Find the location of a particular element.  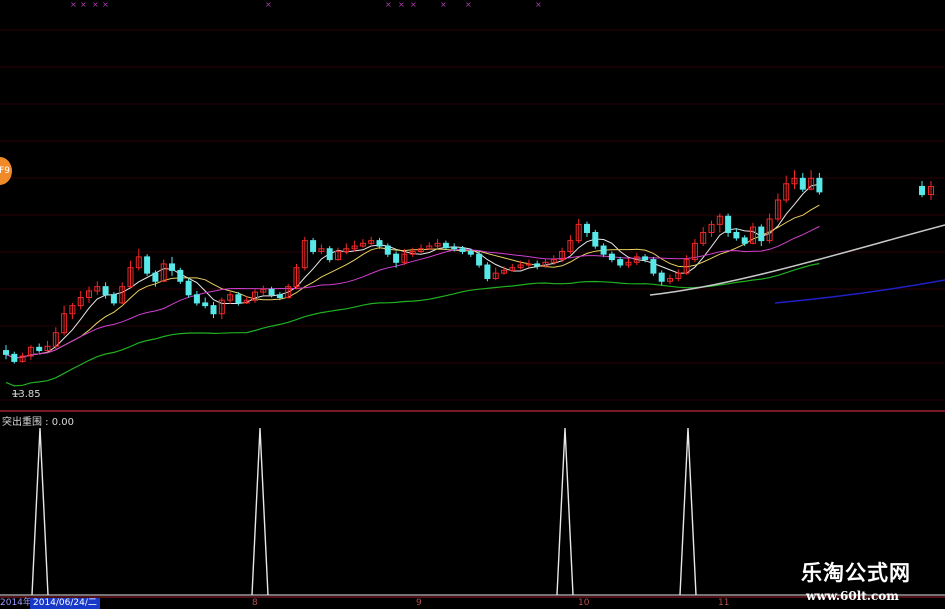

month-tick: 9 is located at coordinates (419, 603).